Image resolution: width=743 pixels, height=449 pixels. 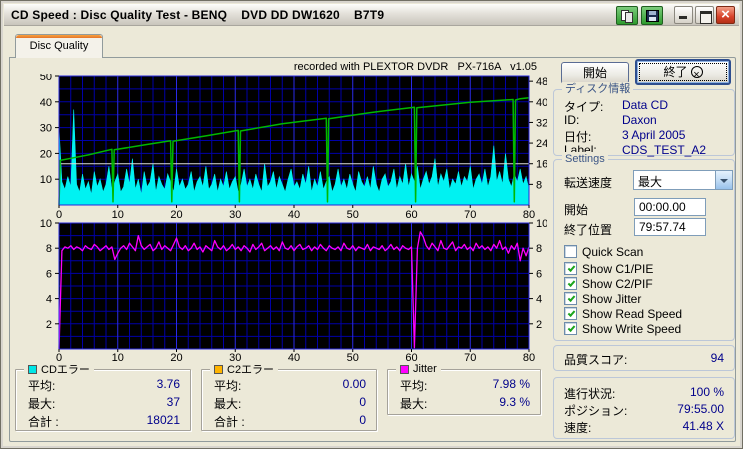 What do you see at coordinates (541, 165) in the screenshot?
I see `svg-text: 16` at bounding box center [541, 165].